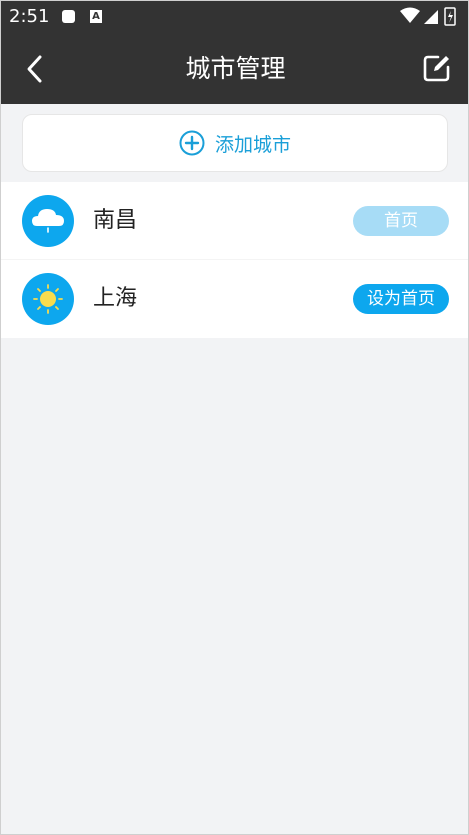 This screenshot has width=469, height=835. I want to click on app-header: 城市管理, so click(234, 69).